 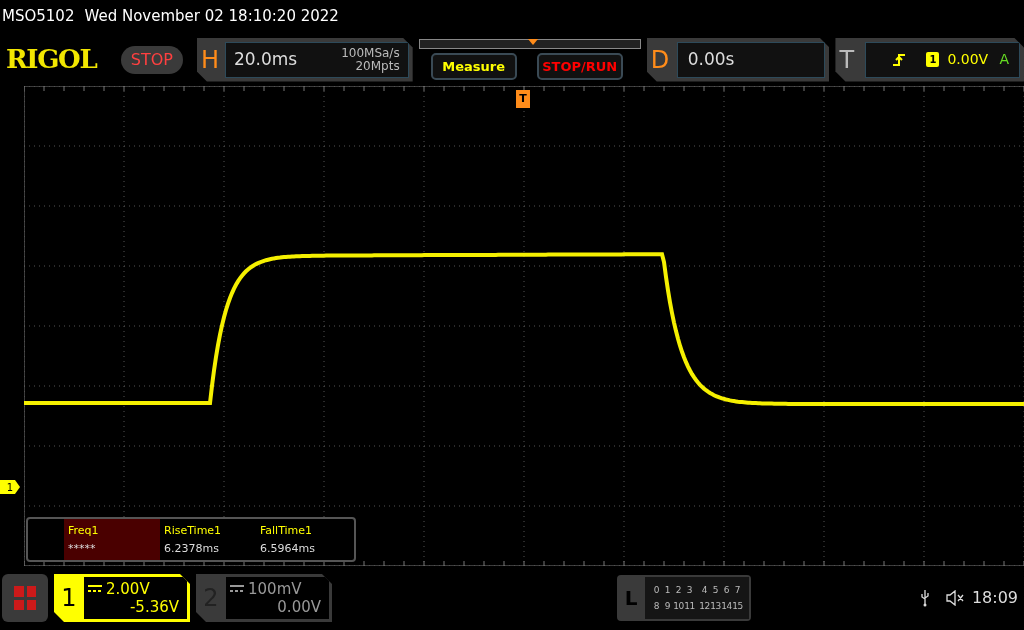 What do you see at coordinates (711, 59) in the screenshot?
I see `delay-value: 0.00s` at bounding box center [711, 59].